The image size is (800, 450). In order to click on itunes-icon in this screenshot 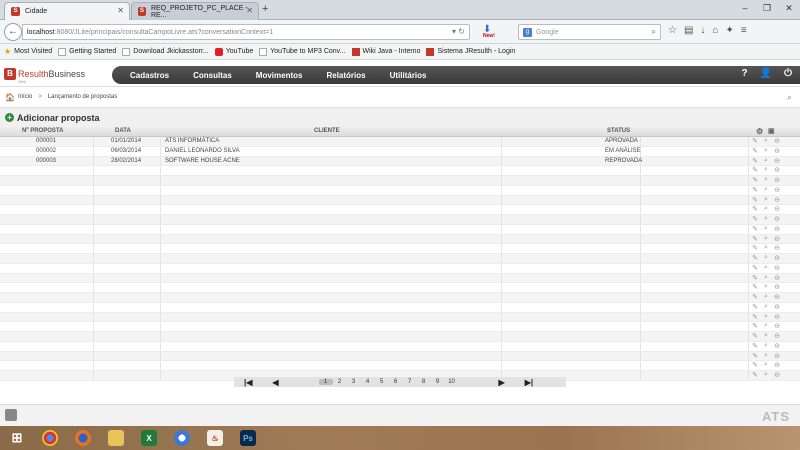, I will do `click(182, 438)`.